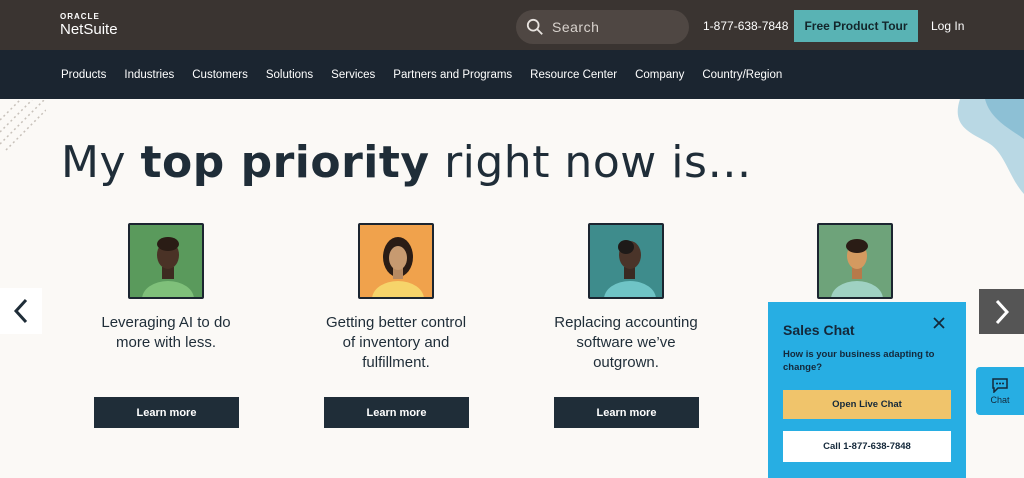  What do you see at coordinates (534, 26) in the screenshot?
I see `search-icon` at bounding box center [534, 26].